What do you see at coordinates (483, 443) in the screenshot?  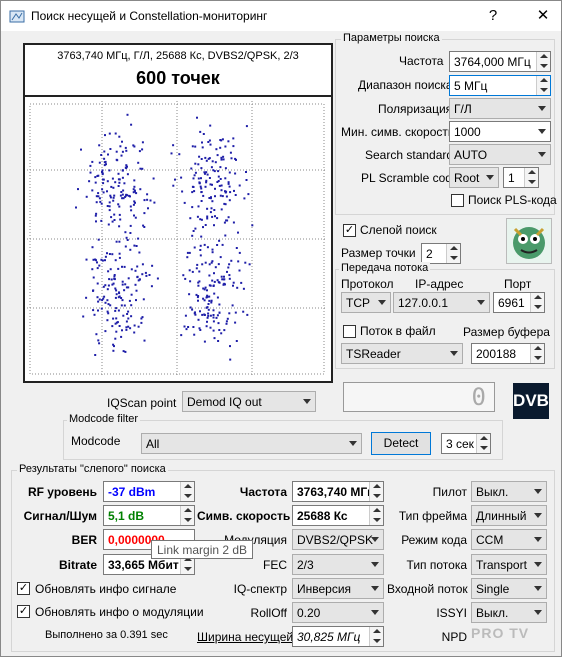 I see `interval-spinner` at bounding box center [483, 443].